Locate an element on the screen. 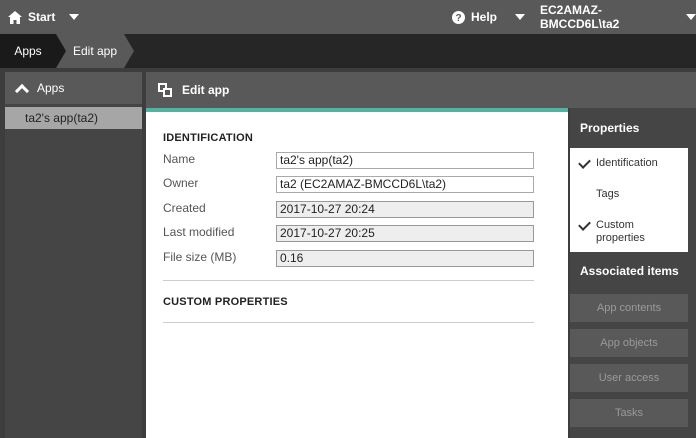 This screenshot has width=696, height=438. edit-app-icon is located at coordinates (165, 90).